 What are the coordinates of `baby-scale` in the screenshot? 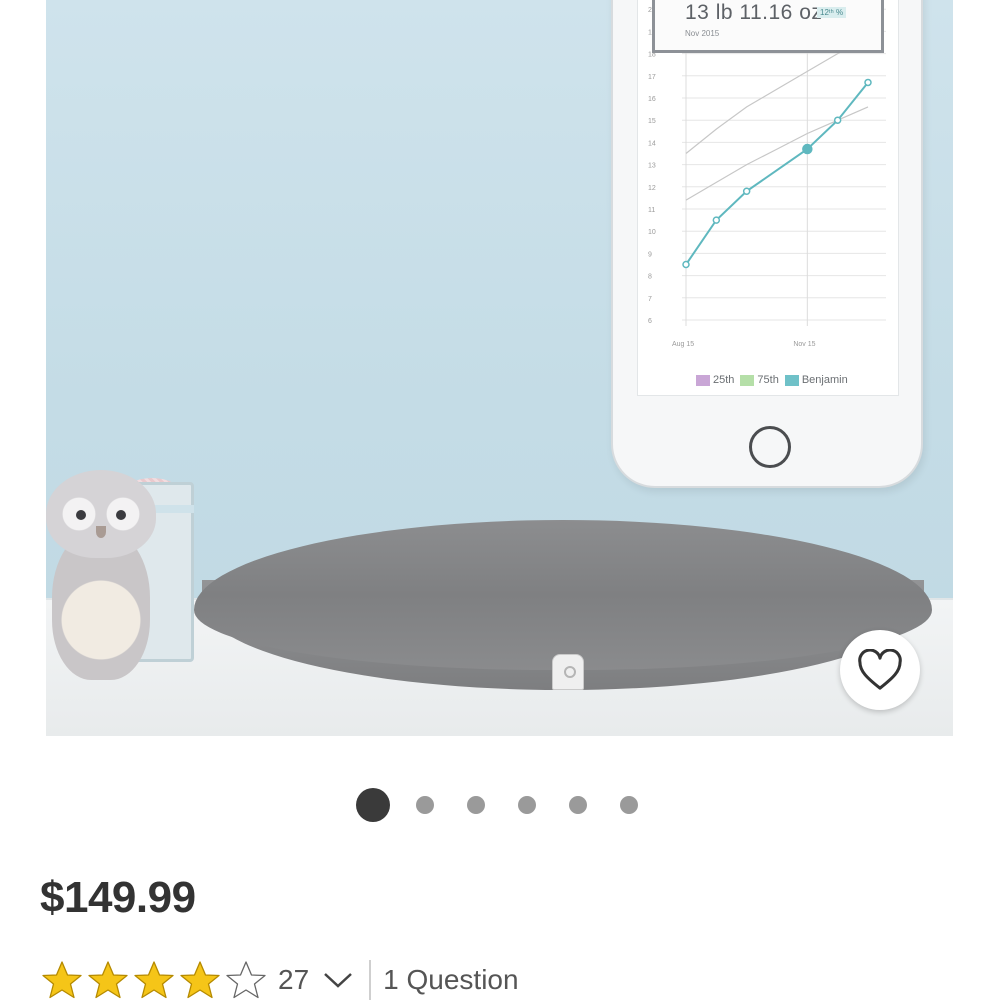 It's located at (563, 606).